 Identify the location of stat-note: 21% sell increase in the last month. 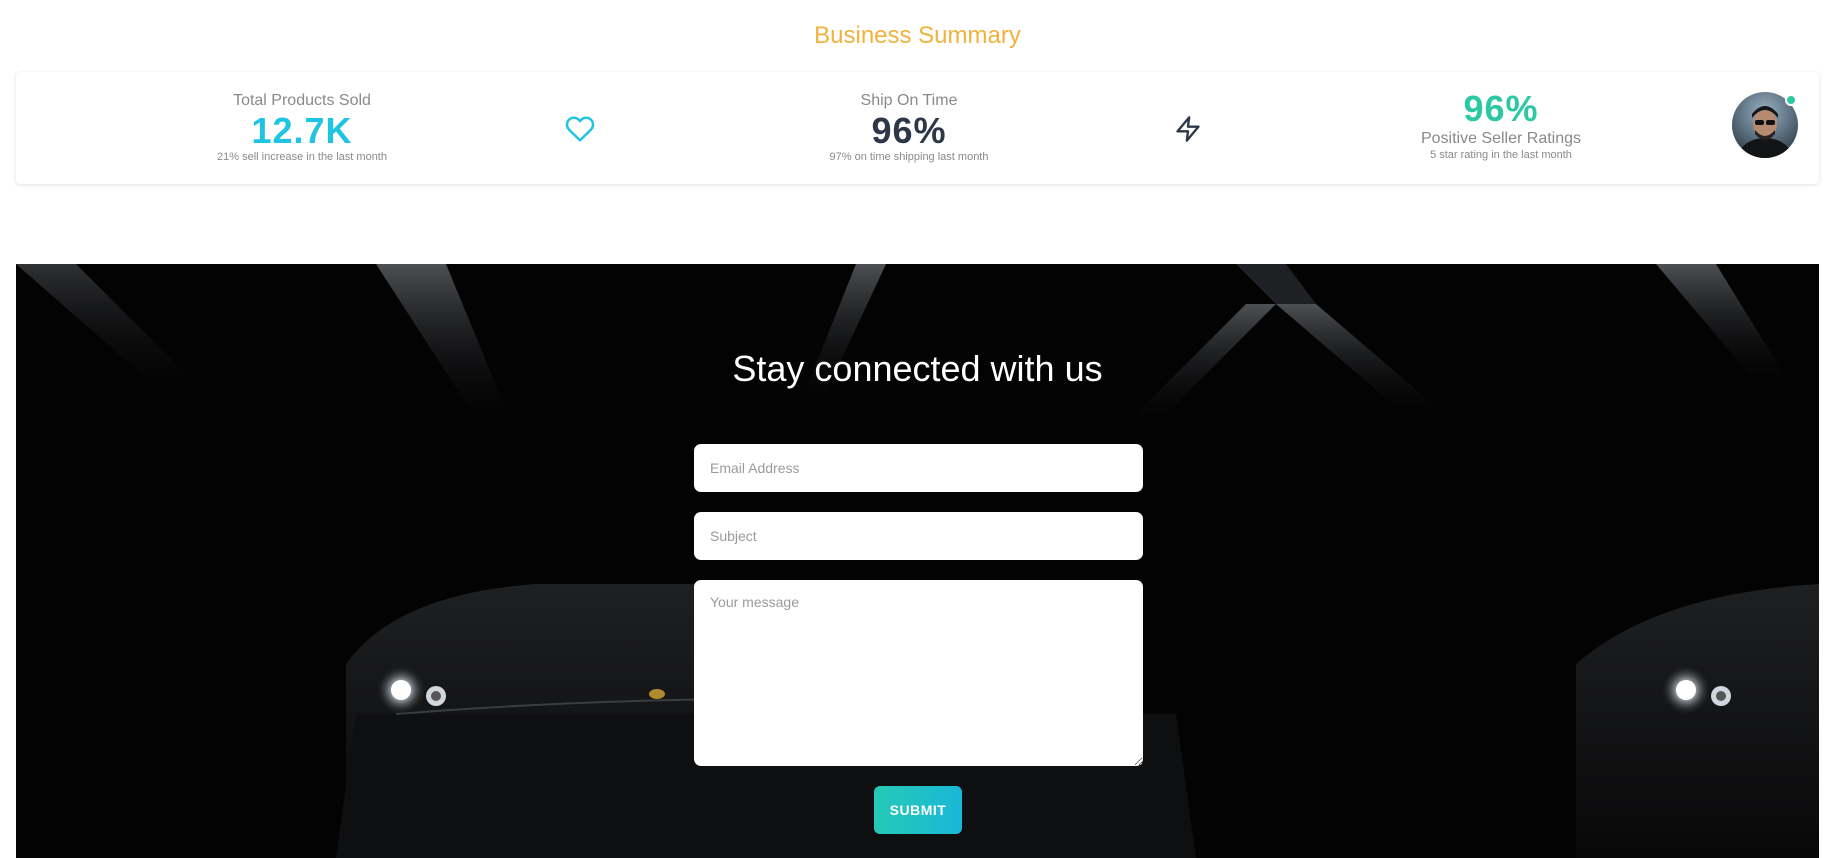
(302, 157).